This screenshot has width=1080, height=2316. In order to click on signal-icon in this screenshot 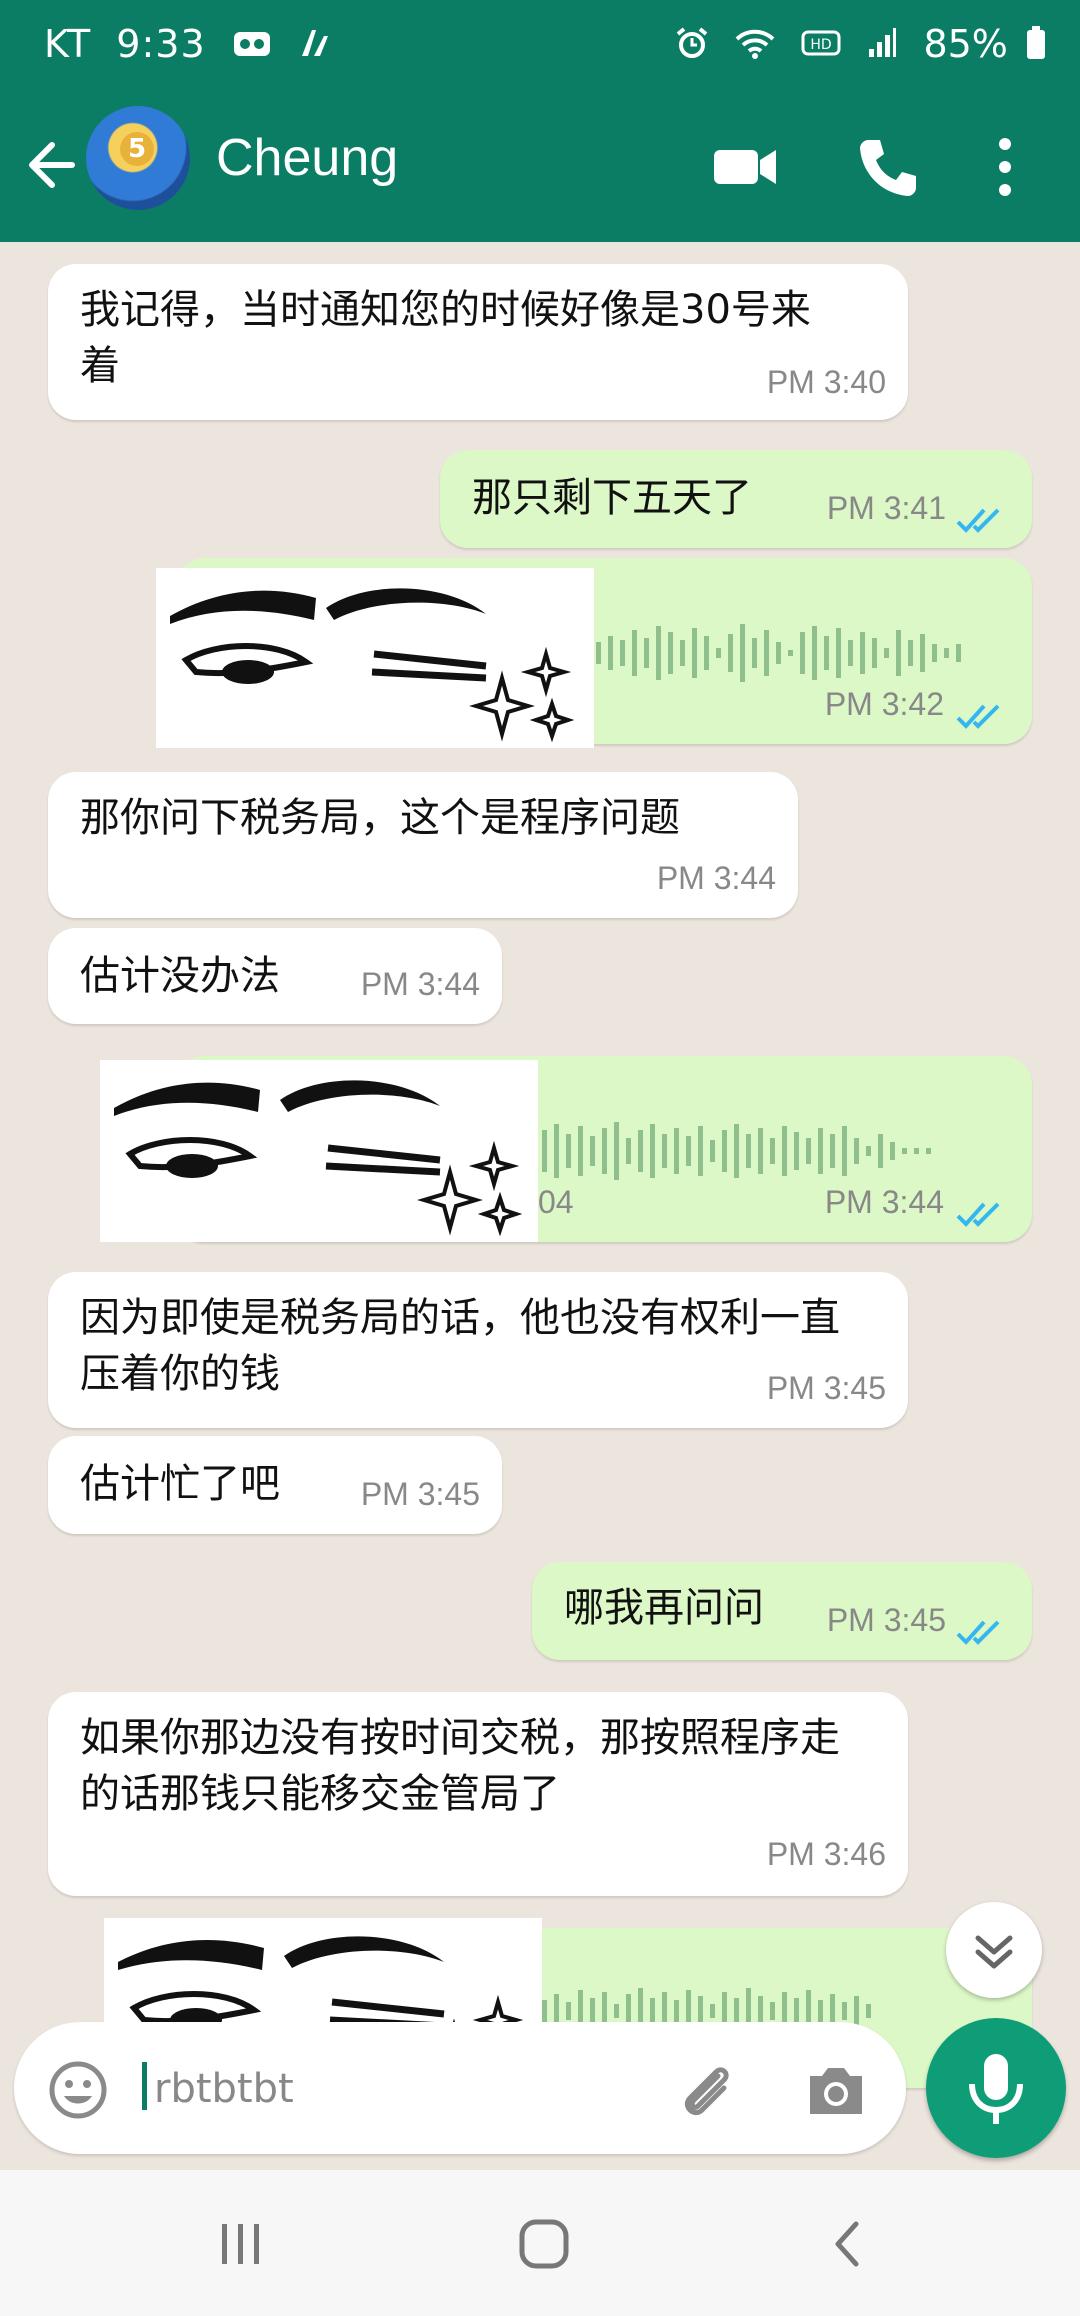, I will do `click(882, 47)`.